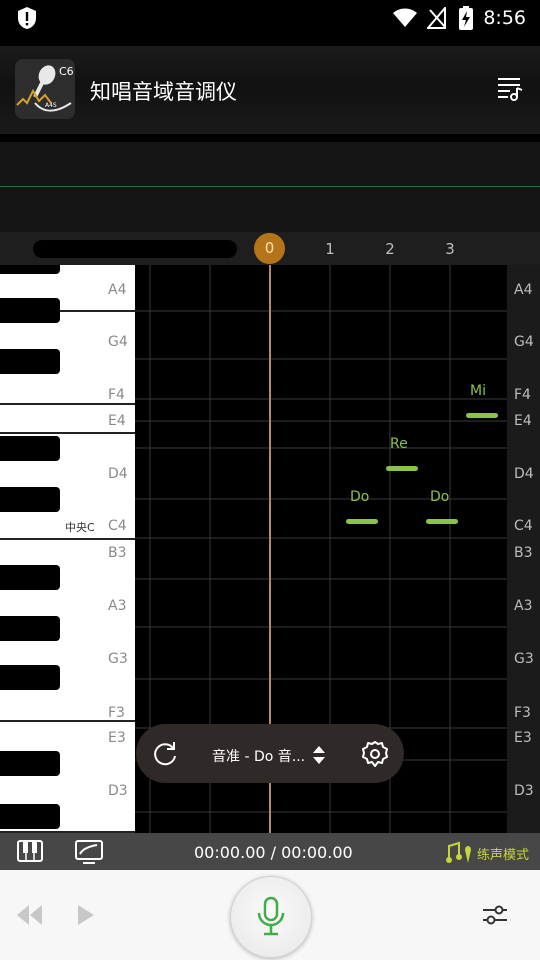  What do you see at coordinates (117, 290) in the screenshot?
I see `piano-key-label: A4` at bounding box center [117, 290].